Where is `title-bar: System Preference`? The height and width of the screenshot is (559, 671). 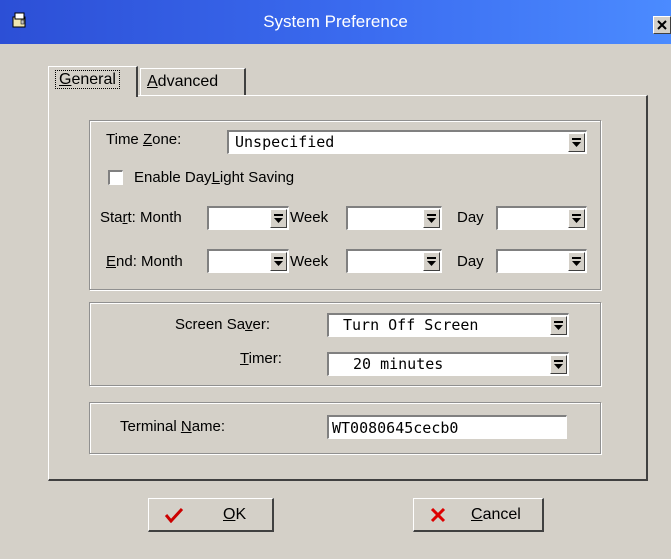
title-bar: System Preference is located at coordinates (335, 22).